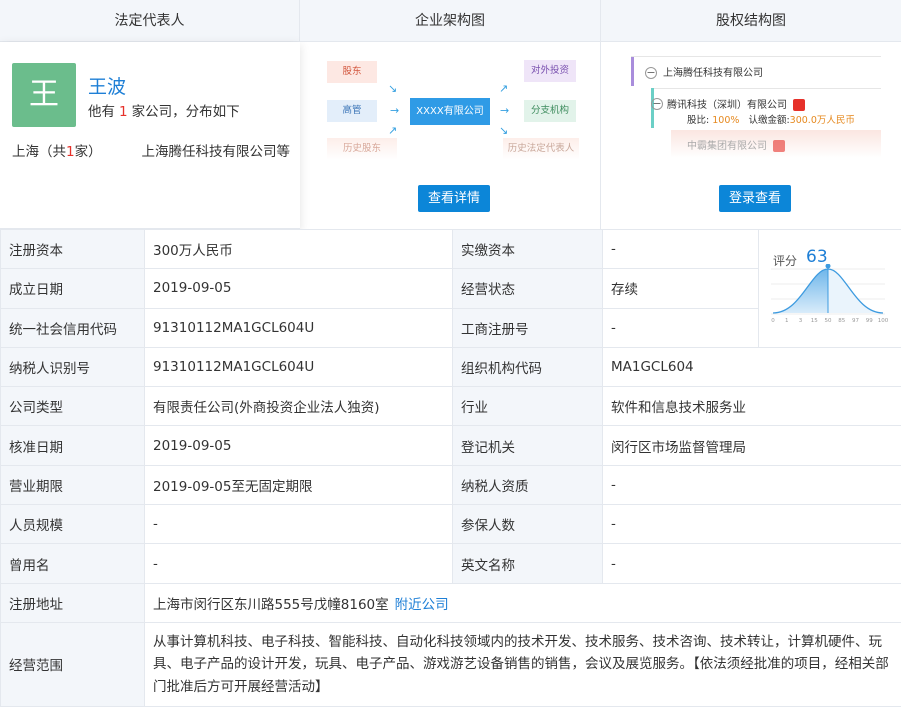 The height and width of the screenshot is (712, 901). Describe the element at coordinates (72, 524) in the screenshot. I see `staff-label: 人员规模` at that location.